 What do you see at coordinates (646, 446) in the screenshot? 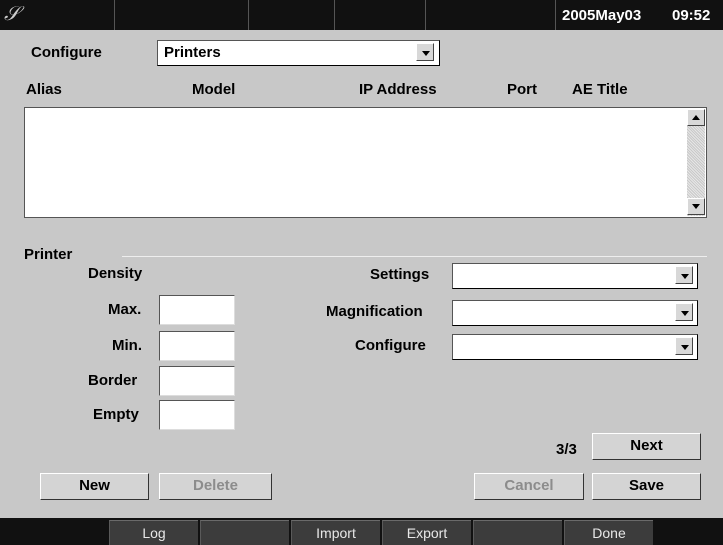
I see `next-button: Next` at bounding box center [646, 446].